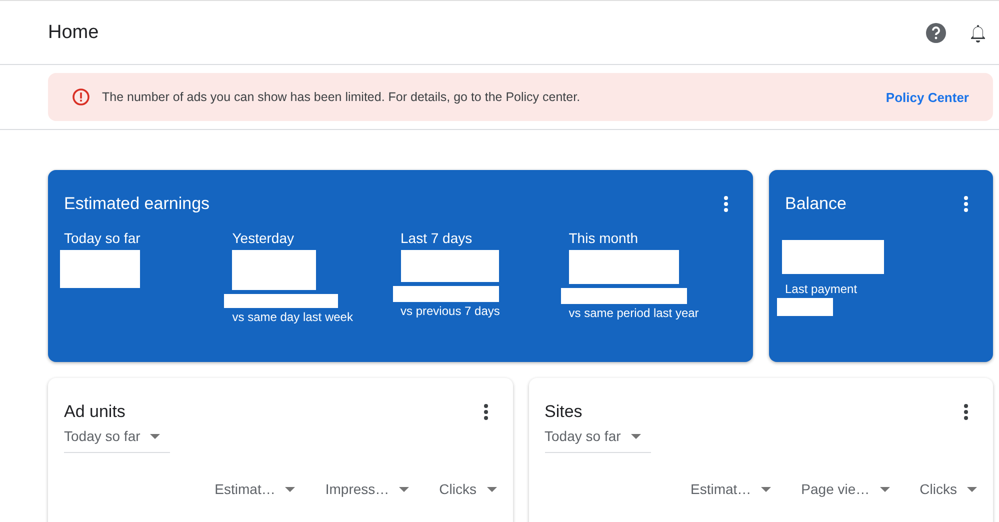 The height and width of the screenshot is (522, 999). What do you see at coordinates (73, 33) in the screenshot?
I see `page-title: Home` at bounding box center [73, 33].